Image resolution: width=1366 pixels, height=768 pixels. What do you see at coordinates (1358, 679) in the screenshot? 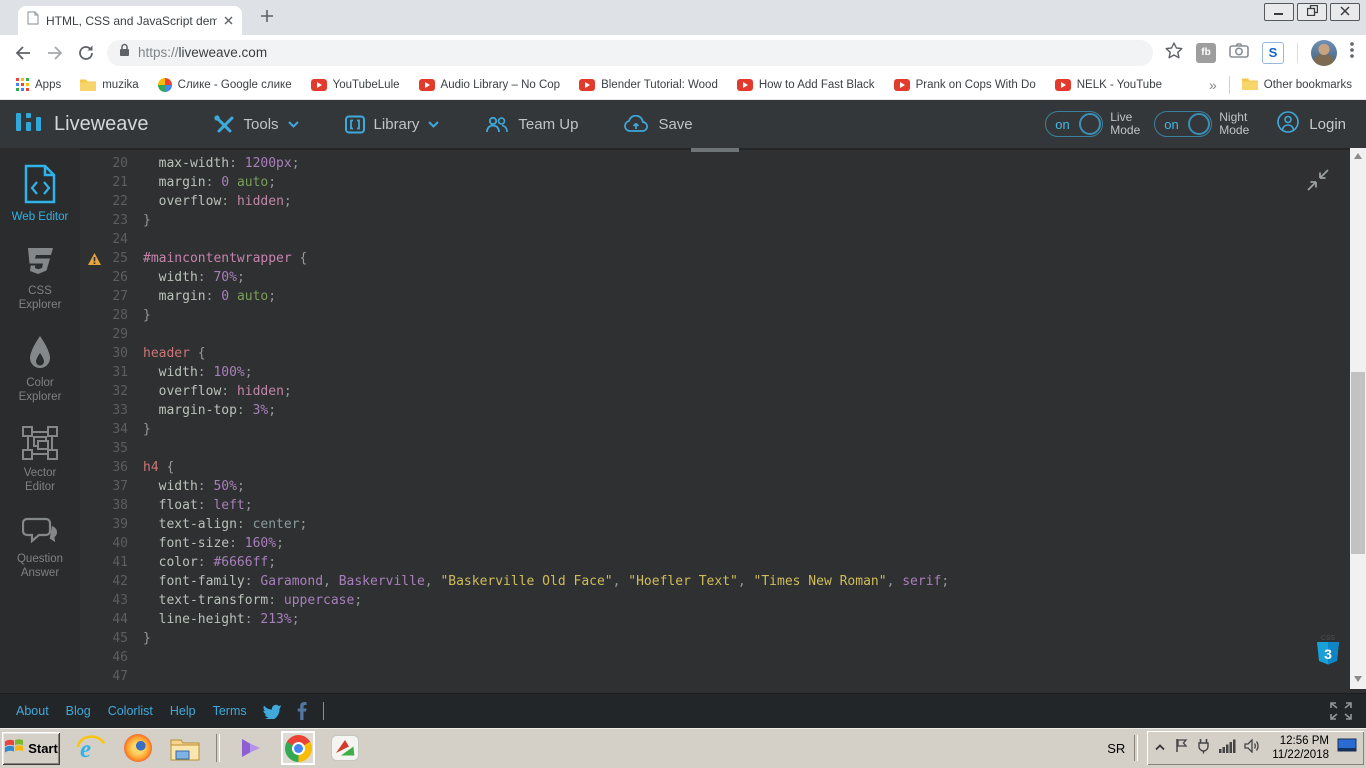
I see `scroll-down-icon` at bounding box center [1358, 679].